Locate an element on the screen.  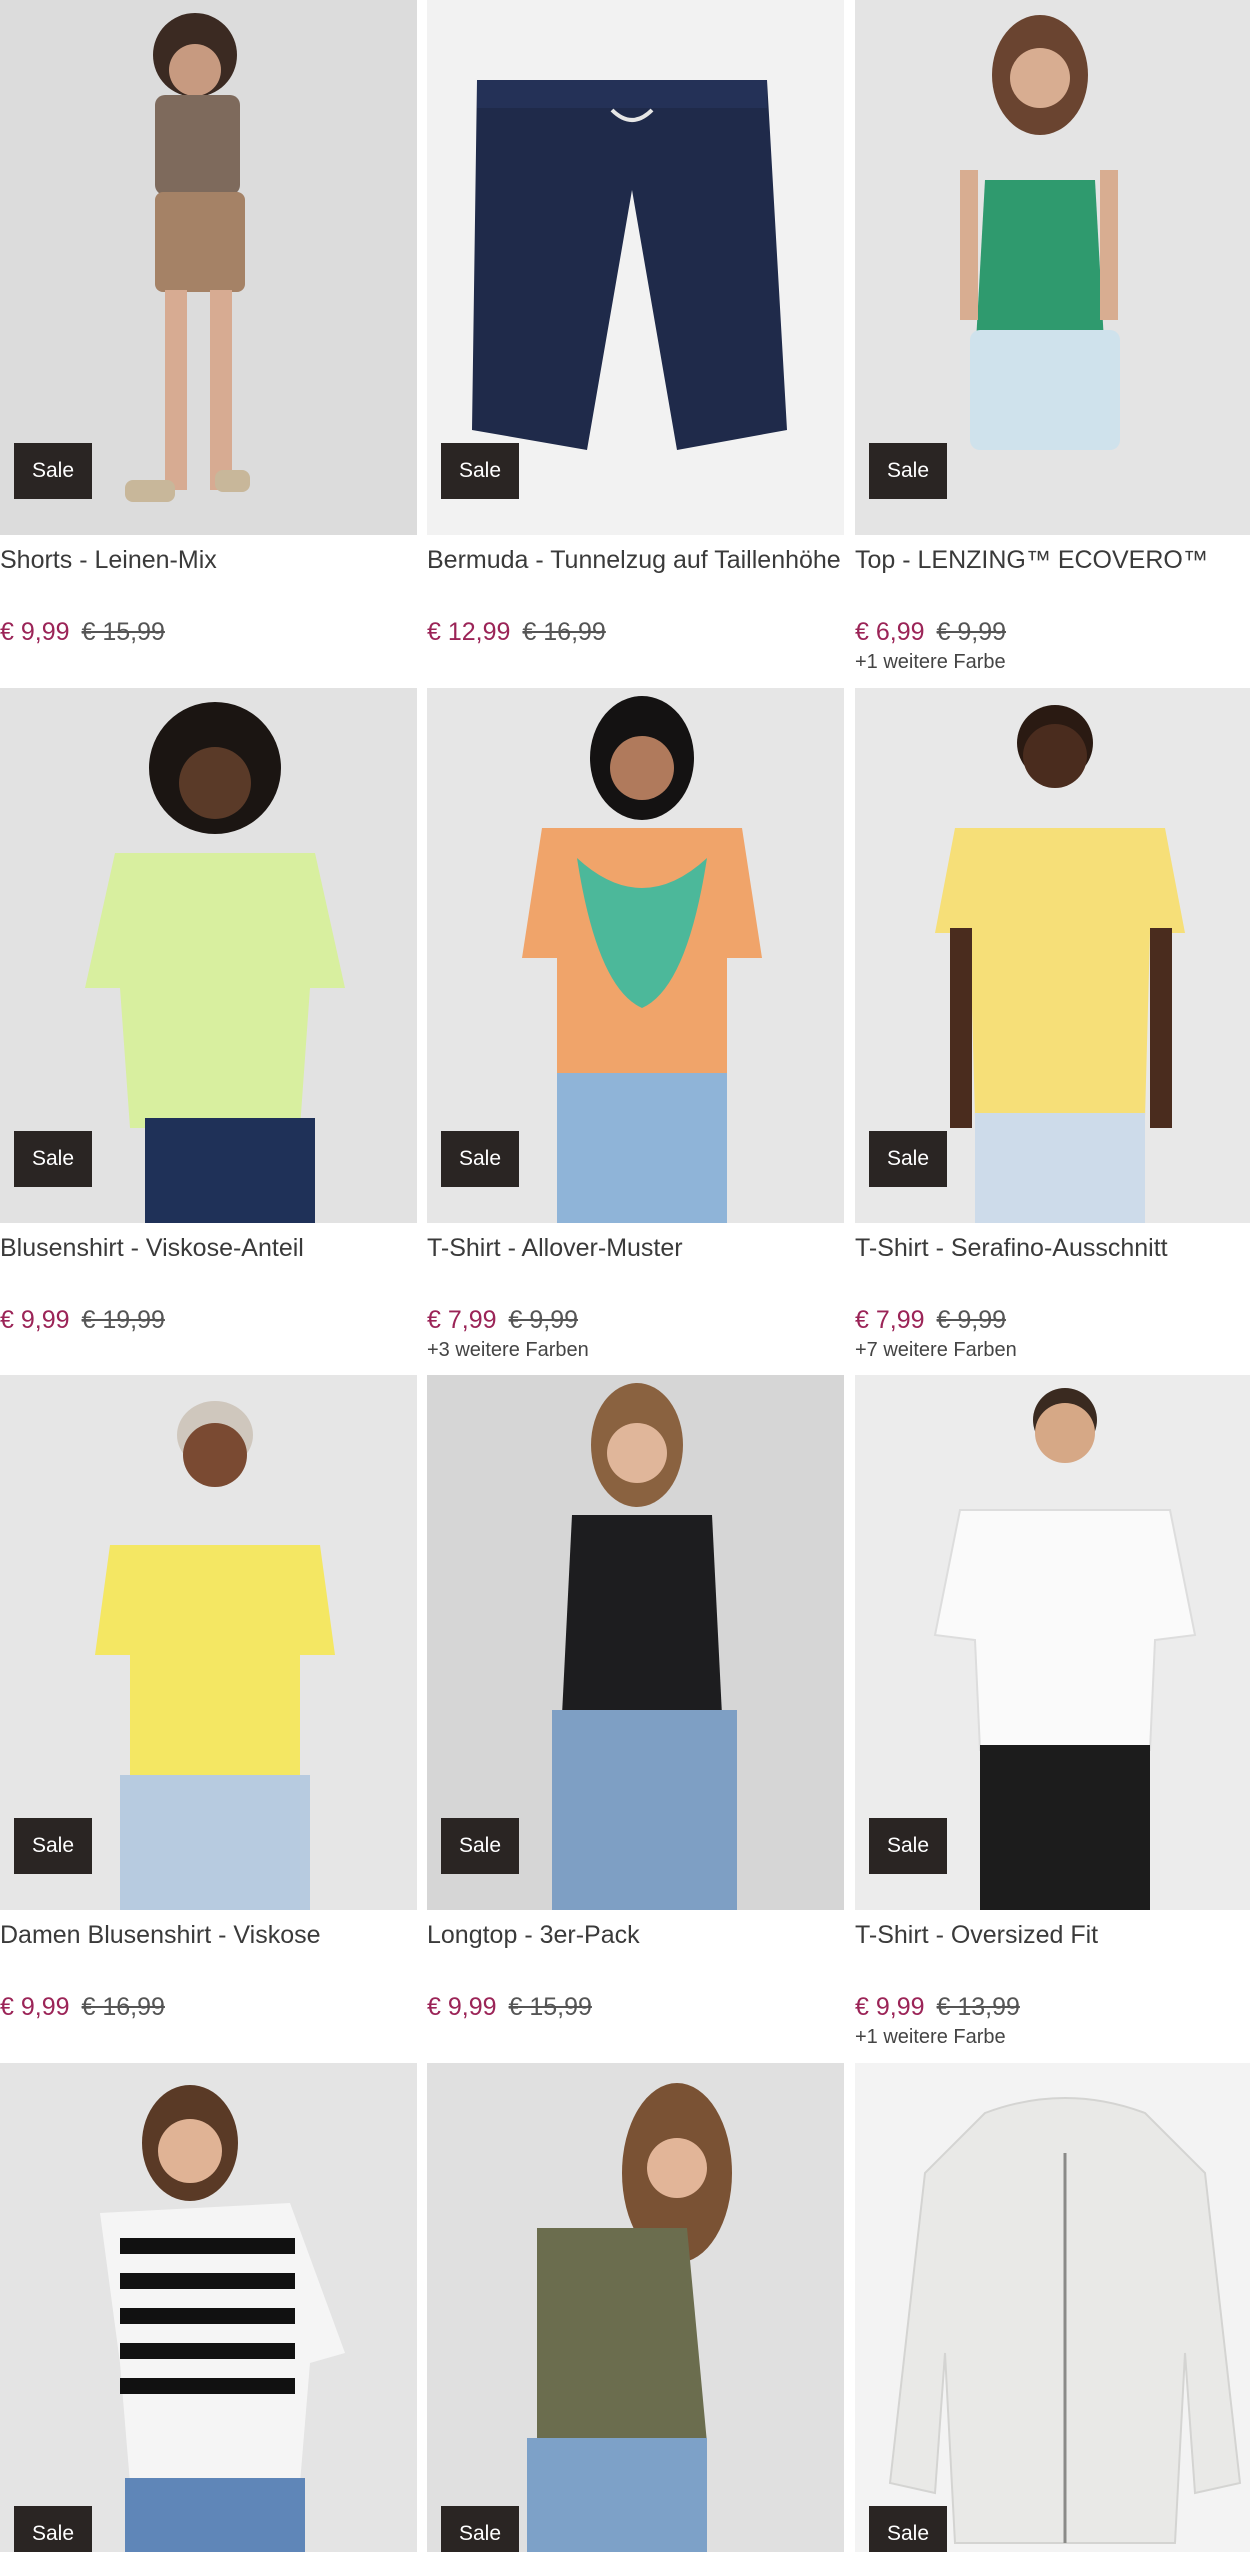
product-card: Sale Longtop - 3er-Pack € 9,99 € 15,99 is located at coordinates (635, 1699).